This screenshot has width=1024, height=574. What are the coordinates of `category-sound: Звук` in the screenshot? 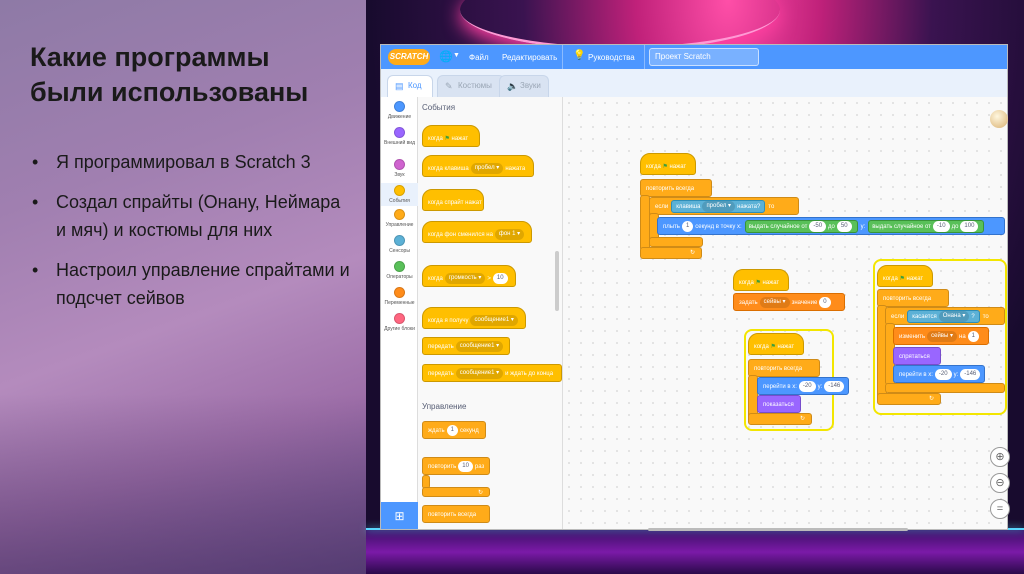 It's located at (399, 168).